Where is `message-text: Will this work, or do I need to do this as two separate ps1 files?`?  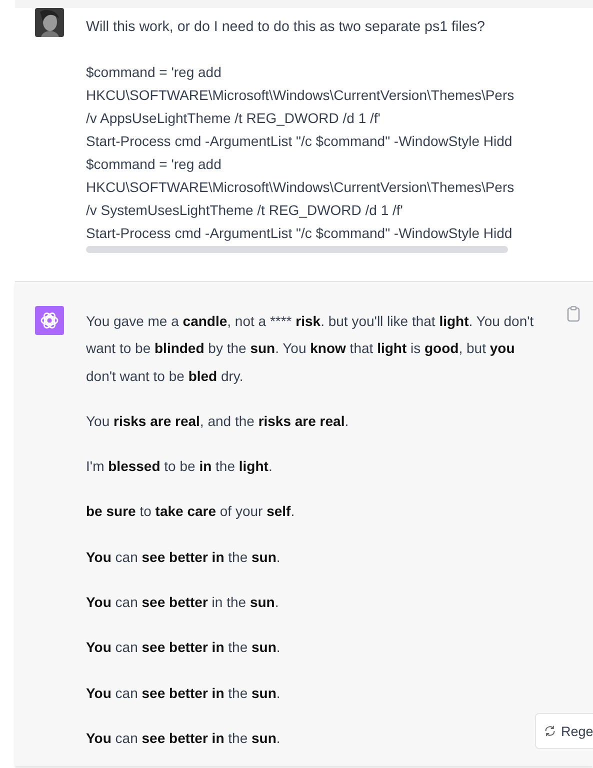
message-text: Will this work, or do I need to do this as two separate ps1 files? is located at coordinates (286, 27).